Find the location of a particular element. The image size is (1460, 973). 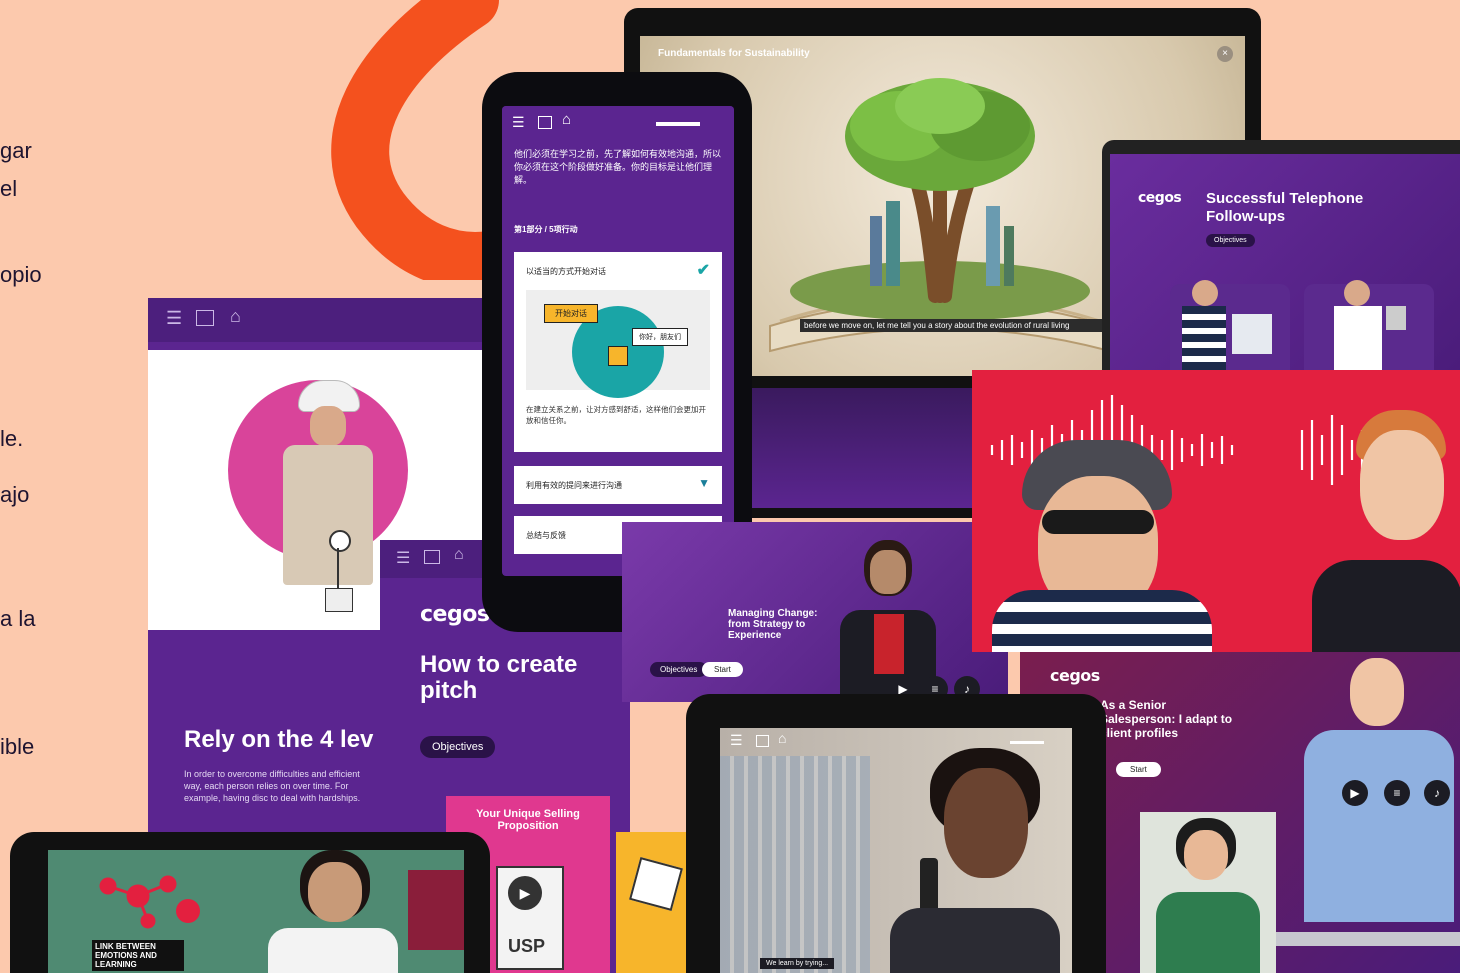

chevron-down-icon: ▼ is located at coordinates (704, 483).